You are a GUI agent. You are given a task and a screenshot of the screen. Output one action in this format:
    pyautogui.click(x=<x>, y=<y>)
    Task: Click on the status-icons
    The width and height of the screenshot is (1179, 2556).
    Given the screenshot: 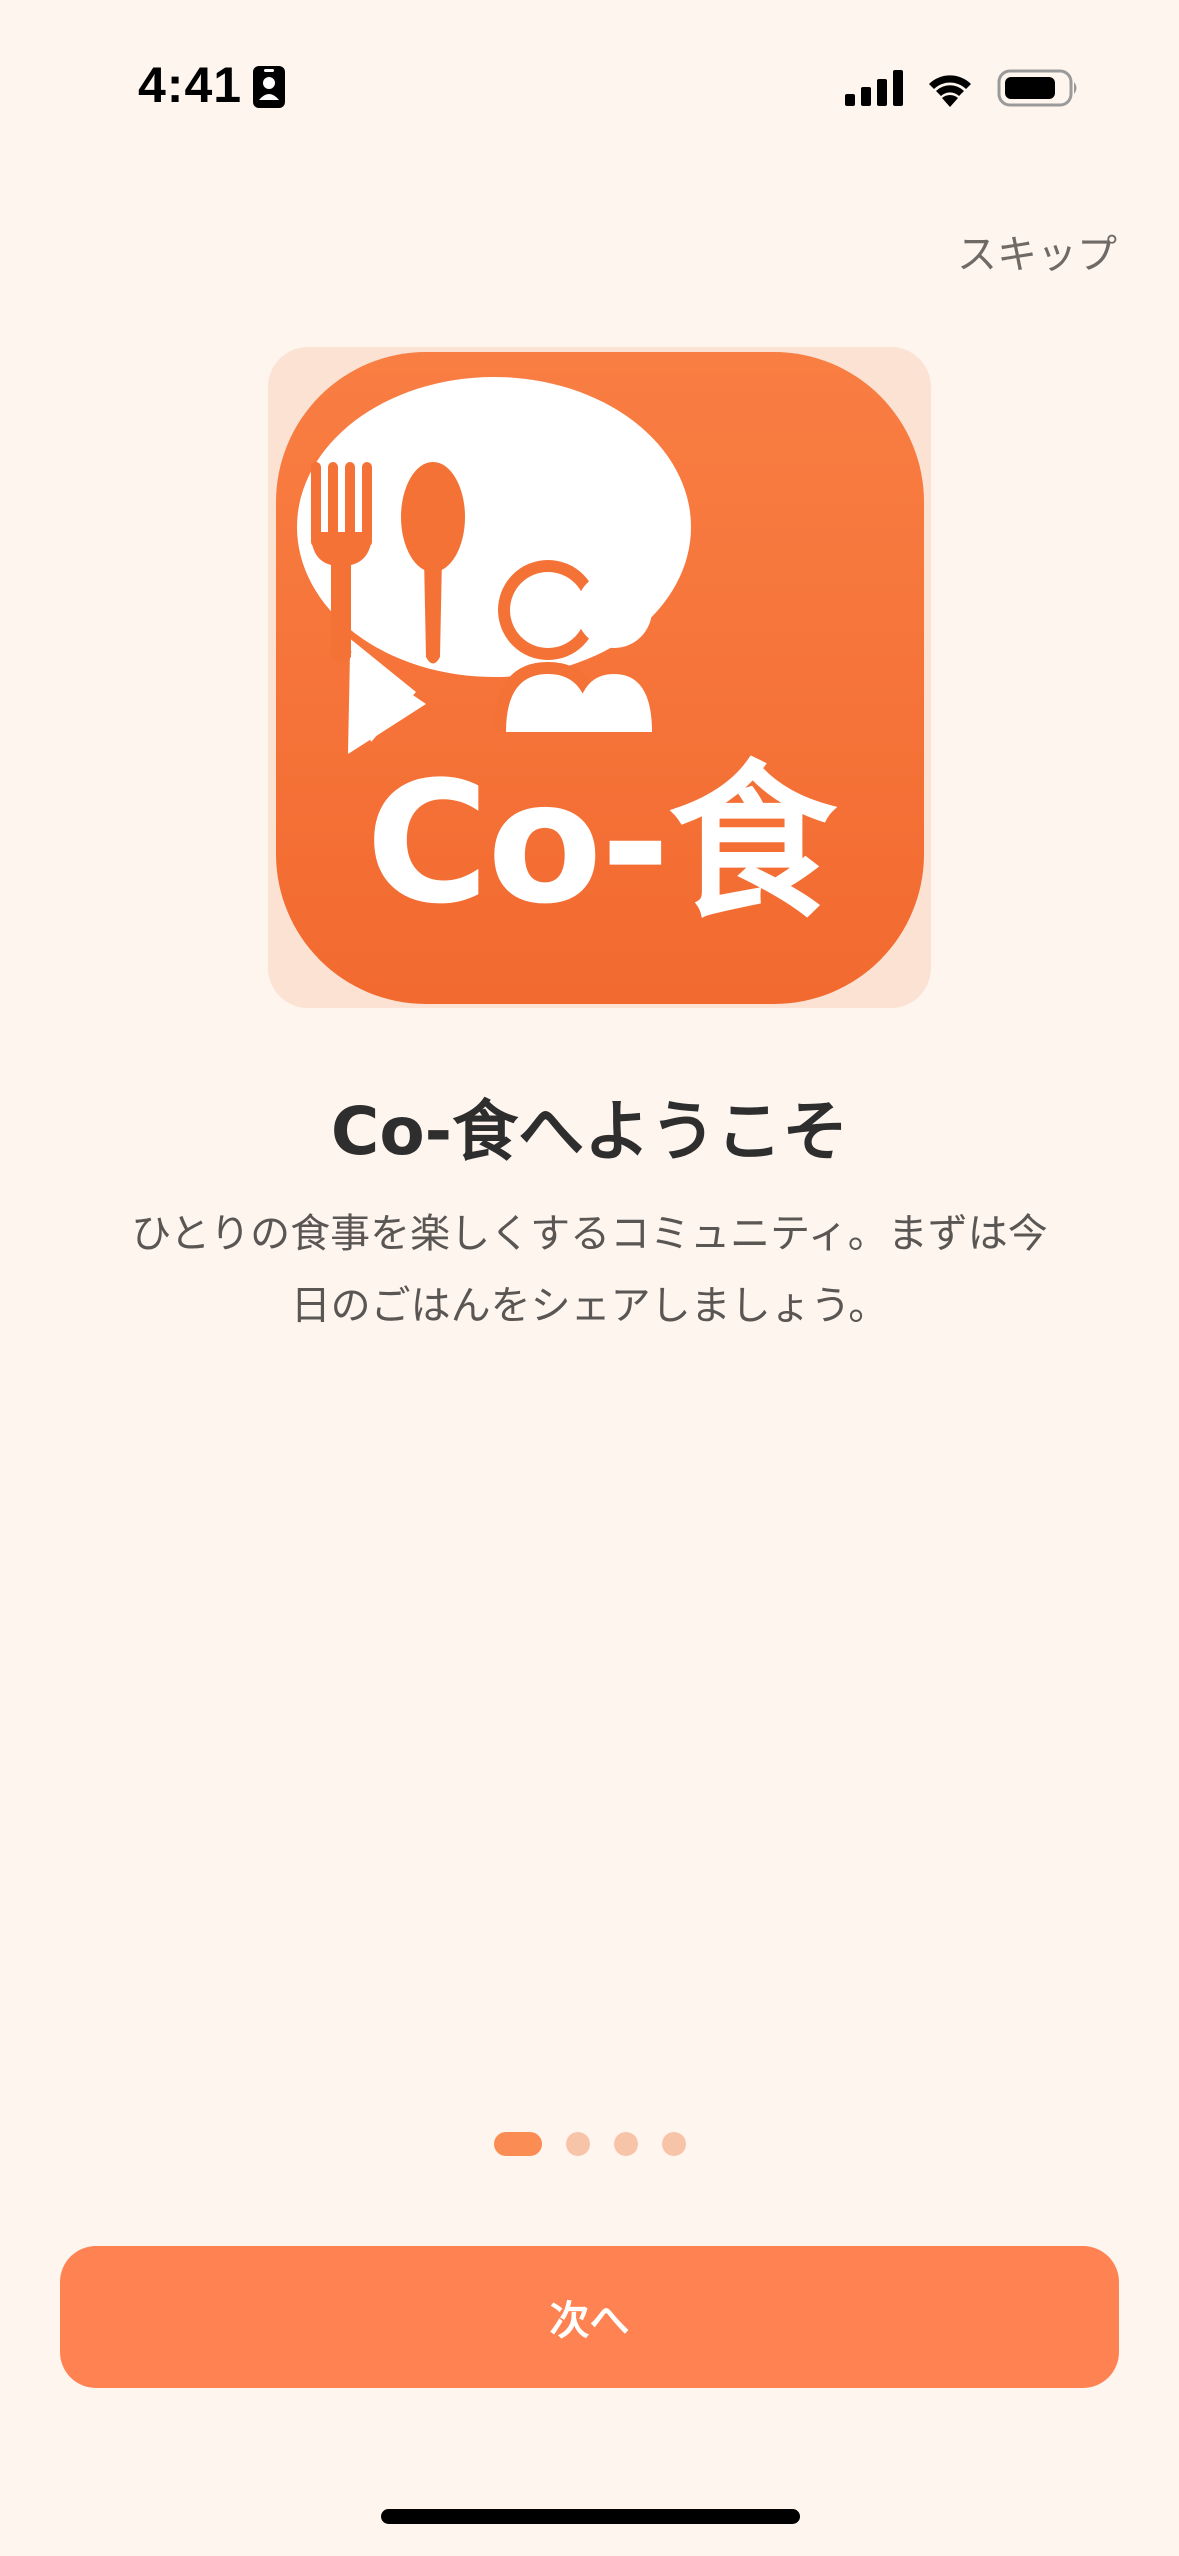 What is the action you would take?
    pyautogui.click(x=962, y=88)
    